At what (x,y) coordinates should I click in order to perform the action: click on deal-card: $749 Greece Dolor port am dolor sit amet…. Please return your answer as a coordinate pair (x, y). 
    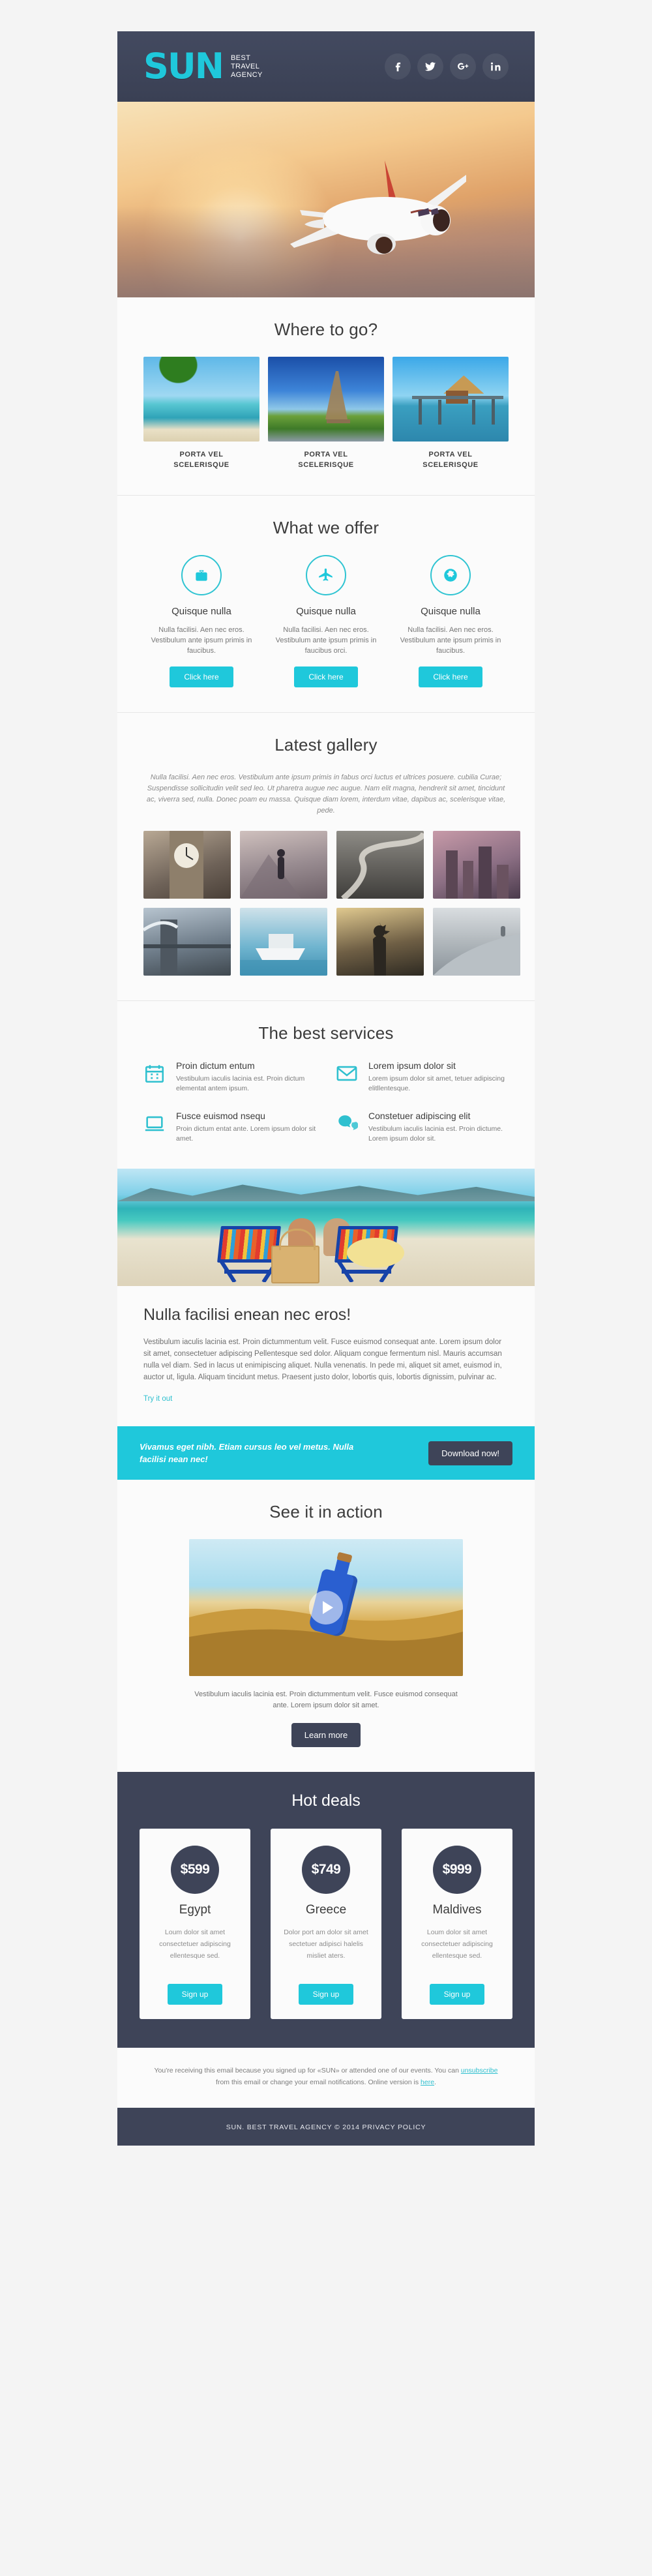
    Looking at the image, I should click on (326, 1924).